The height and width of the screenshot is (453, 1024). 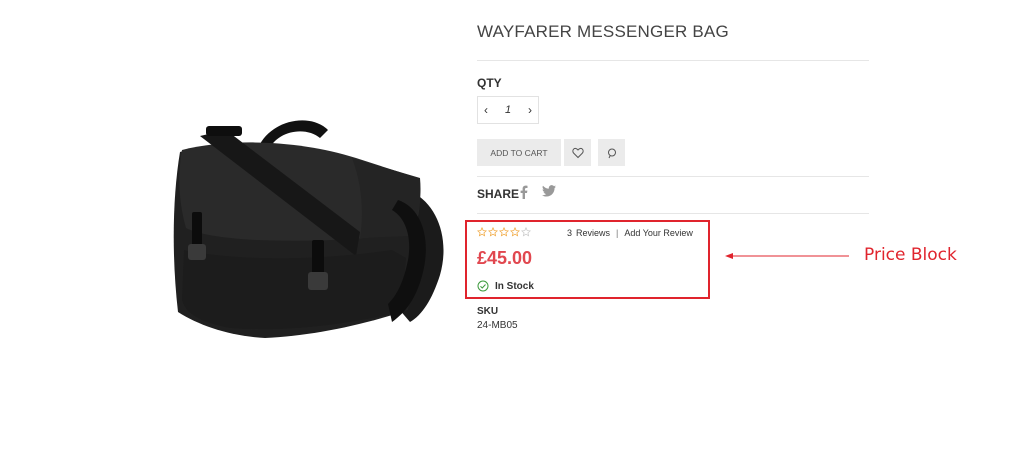 I want to click on reviews-summary: 3 Reviews | Add Your Review, so click(x=630, y=233).